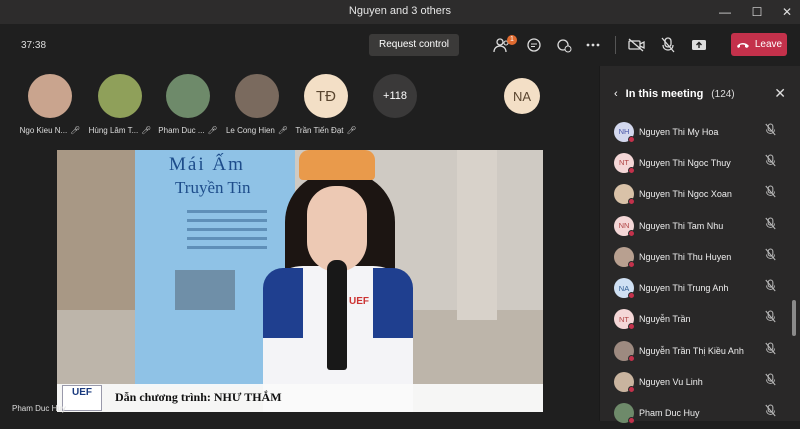 This screenshot has width=800, height=429. Describe the element at coordinates (786, 12) in the screenshot. I see `close-window-icon: ✕` at that location.